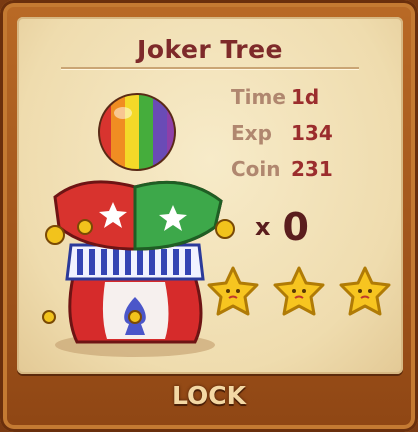 This screenshot has width=418, height=432. I want to click on stat-exp-value: 134, so click(312, 133).